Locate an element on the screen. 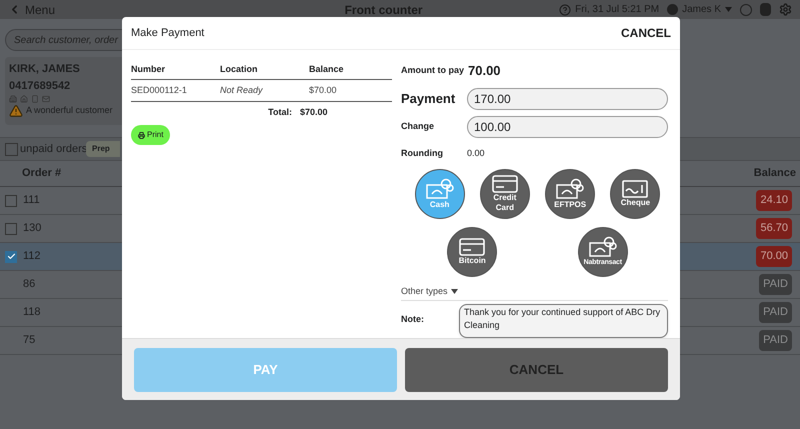 This screenshot has width=800, height=429. balance-badge: 70.00 is located at coordinates (774, 256).